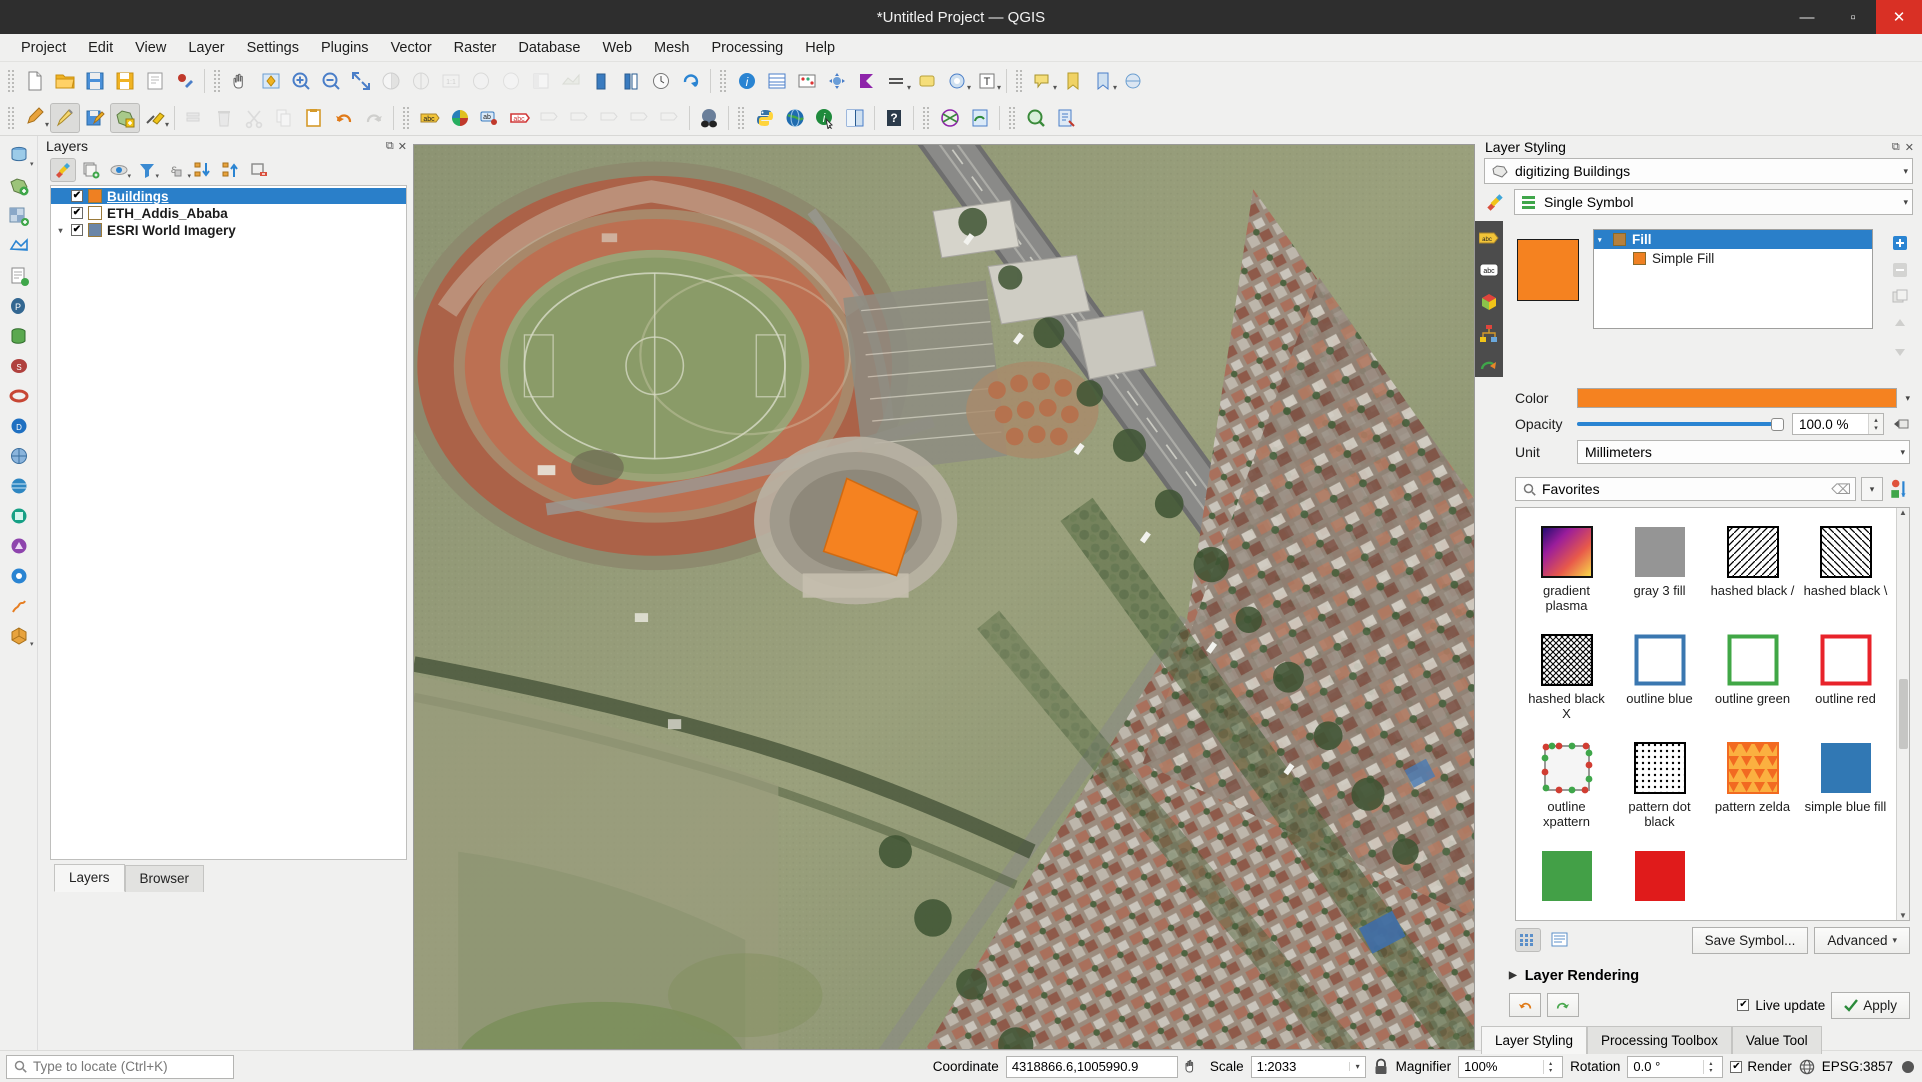 The height and width of the screenshot is (1082, 1922). Describe the element at coordinates (19, 396) in the screenshot. I see `add-oracle-icon` at that location.